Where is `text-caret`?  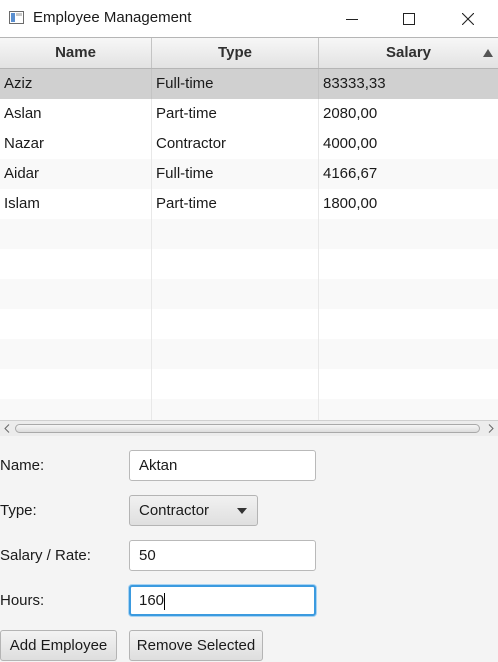
text-caret is located at coordinates (165, 601).